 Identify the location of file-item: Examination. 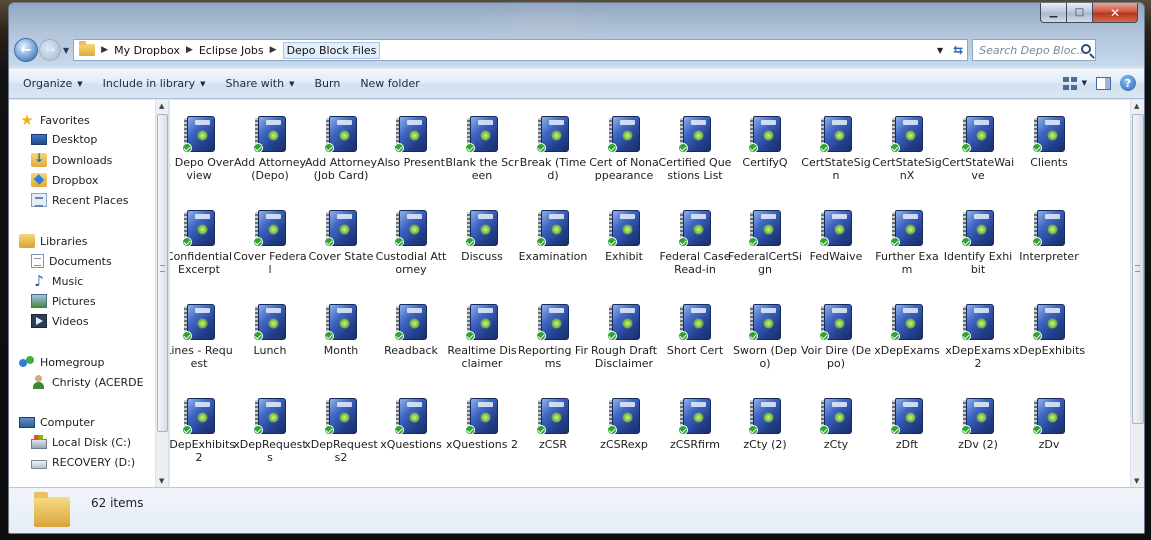
(553, 235).